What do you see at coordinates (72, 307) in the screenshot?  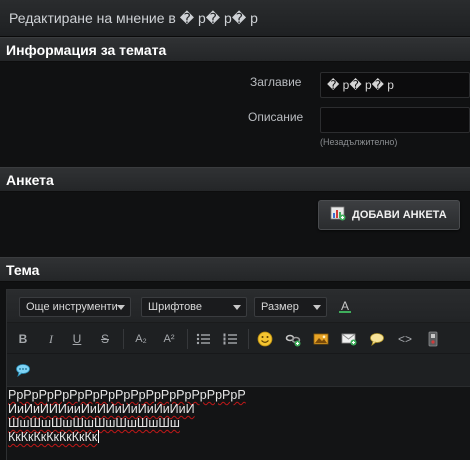 I see `other-tools-label: Още инструменти` at bounding box center [72, 307].